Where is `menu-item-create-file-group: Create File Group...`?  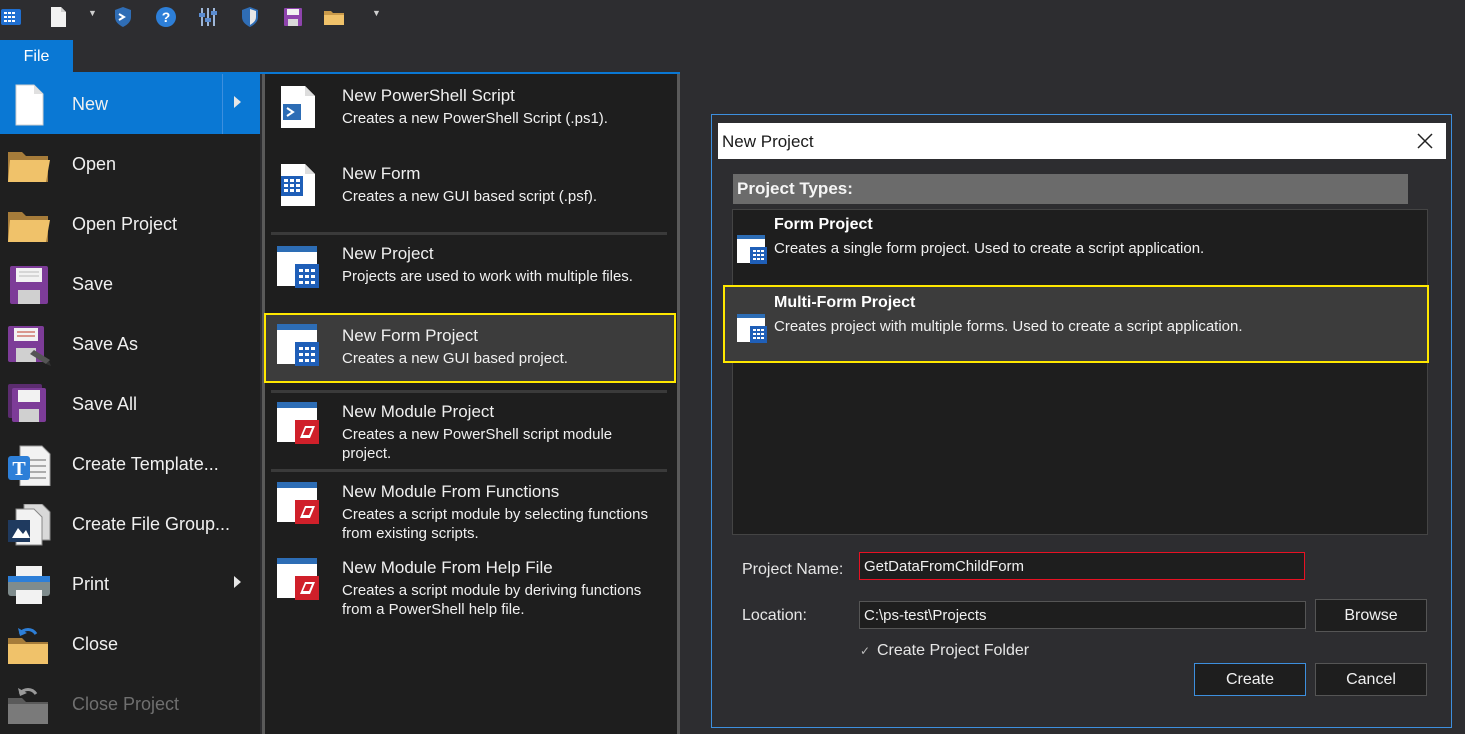 menu-item-create-file-group: Create File Group... is located at coordinates (130, 524).